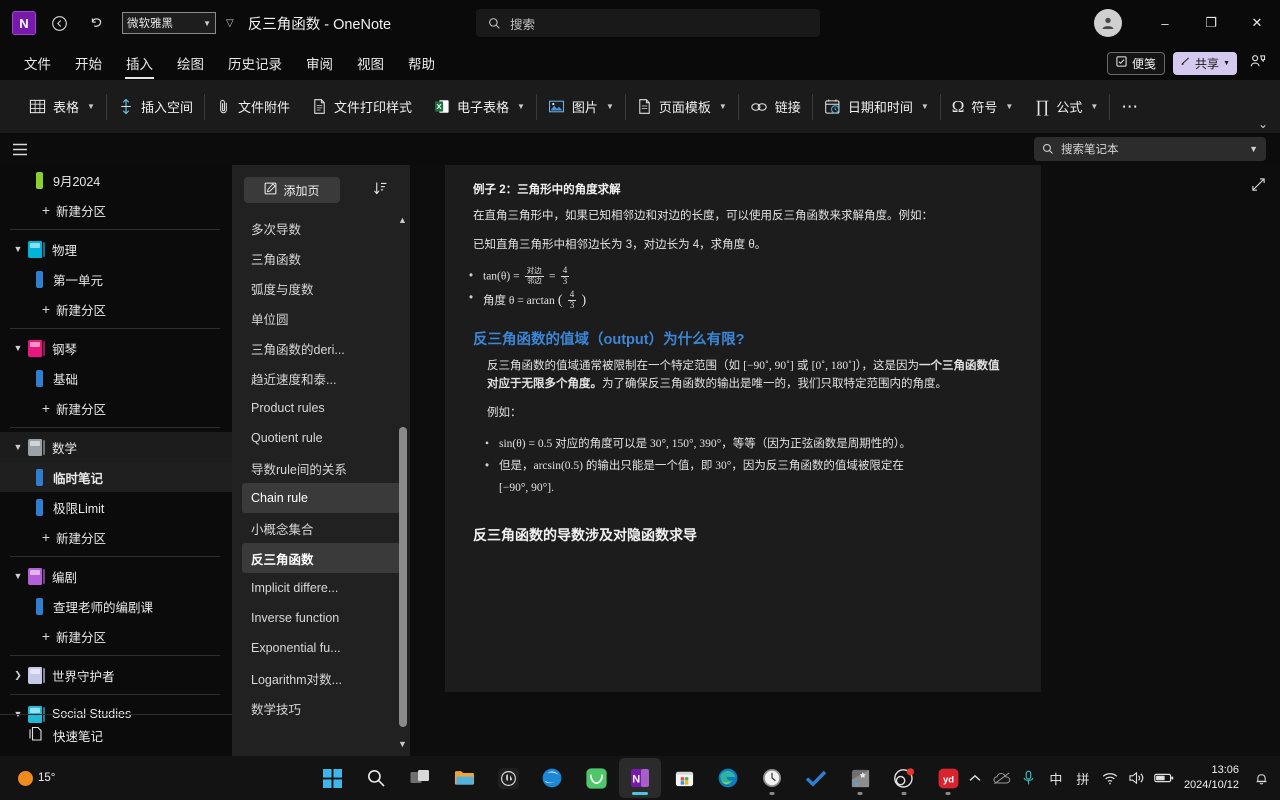  What do you see at coordinates (1066, 107) in the screenshot?
I see `equation-button: ∏ 公式 ▼` at bounding box center [1066, 107].